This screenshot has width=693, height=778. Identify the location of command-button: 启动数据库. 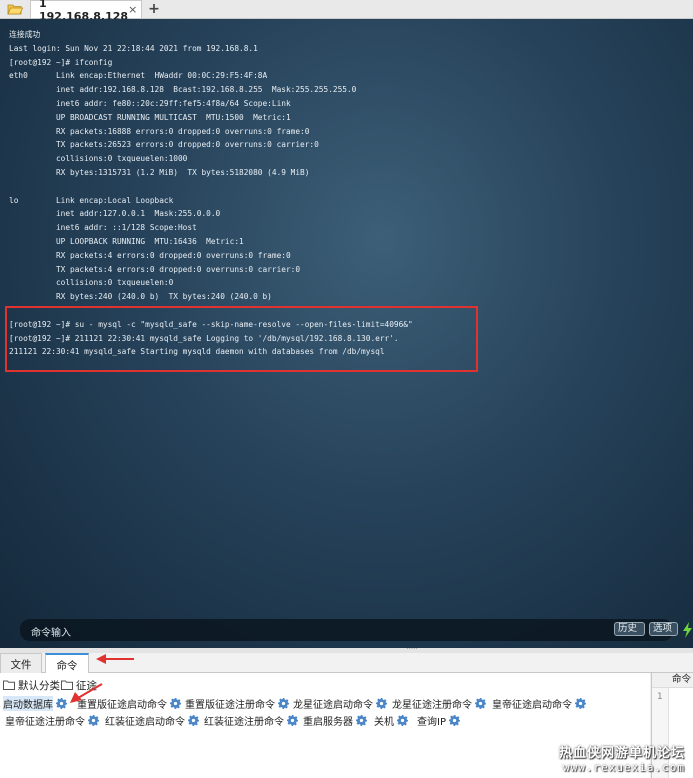
(35, 703).